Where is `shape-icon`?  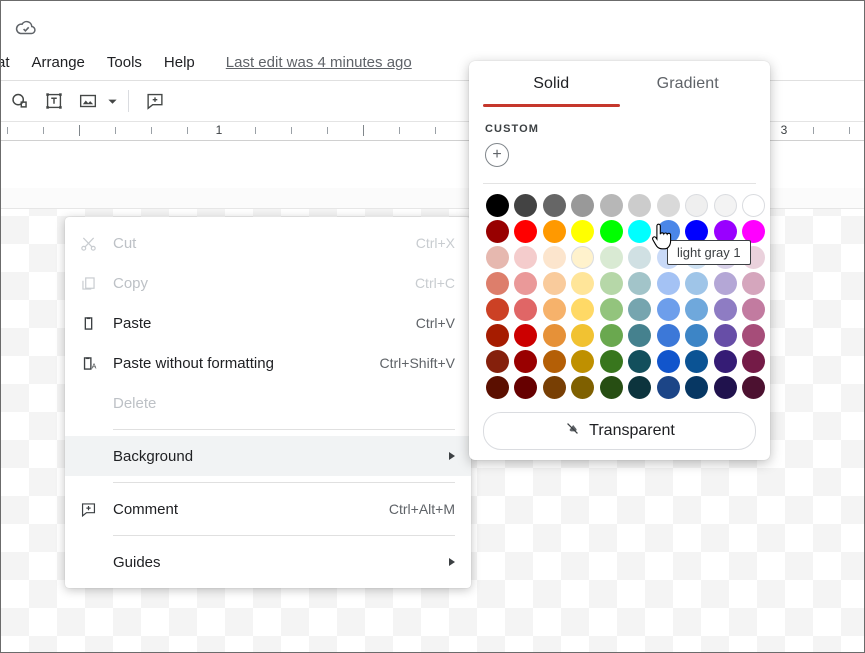 shape-icon is located at coordinates (20, 101).